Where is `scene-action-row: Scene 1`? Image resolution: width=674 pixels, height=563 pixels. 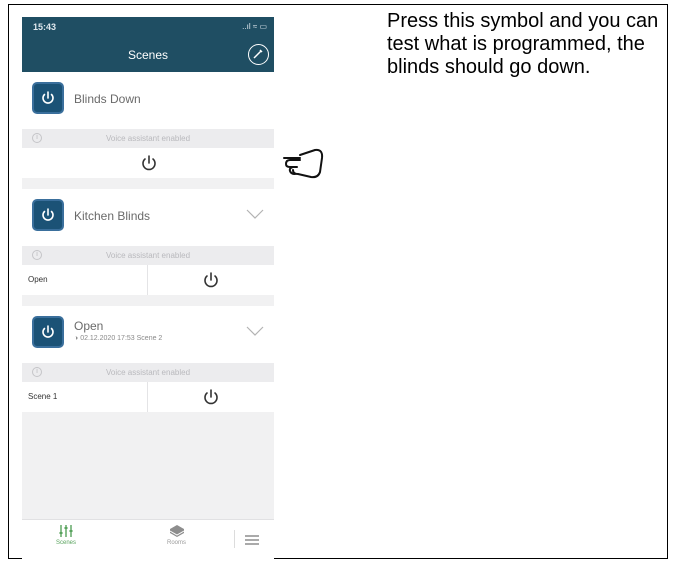 scene-action-row: Scene 1 is located at coordinates (148, 397).